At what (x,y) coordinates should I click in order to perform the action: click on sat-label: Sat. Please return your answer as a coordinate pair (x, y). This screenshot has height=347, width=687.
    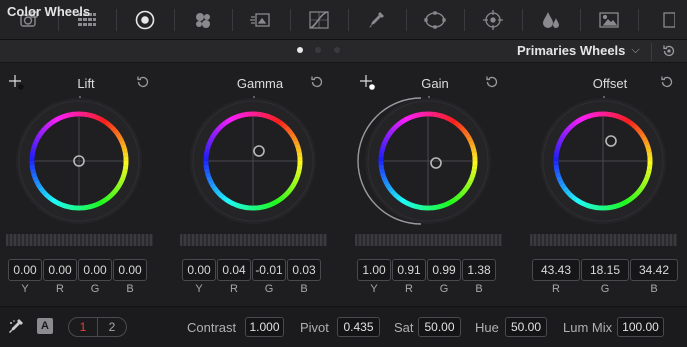
    Looking at the image, I should click on (404, 327).